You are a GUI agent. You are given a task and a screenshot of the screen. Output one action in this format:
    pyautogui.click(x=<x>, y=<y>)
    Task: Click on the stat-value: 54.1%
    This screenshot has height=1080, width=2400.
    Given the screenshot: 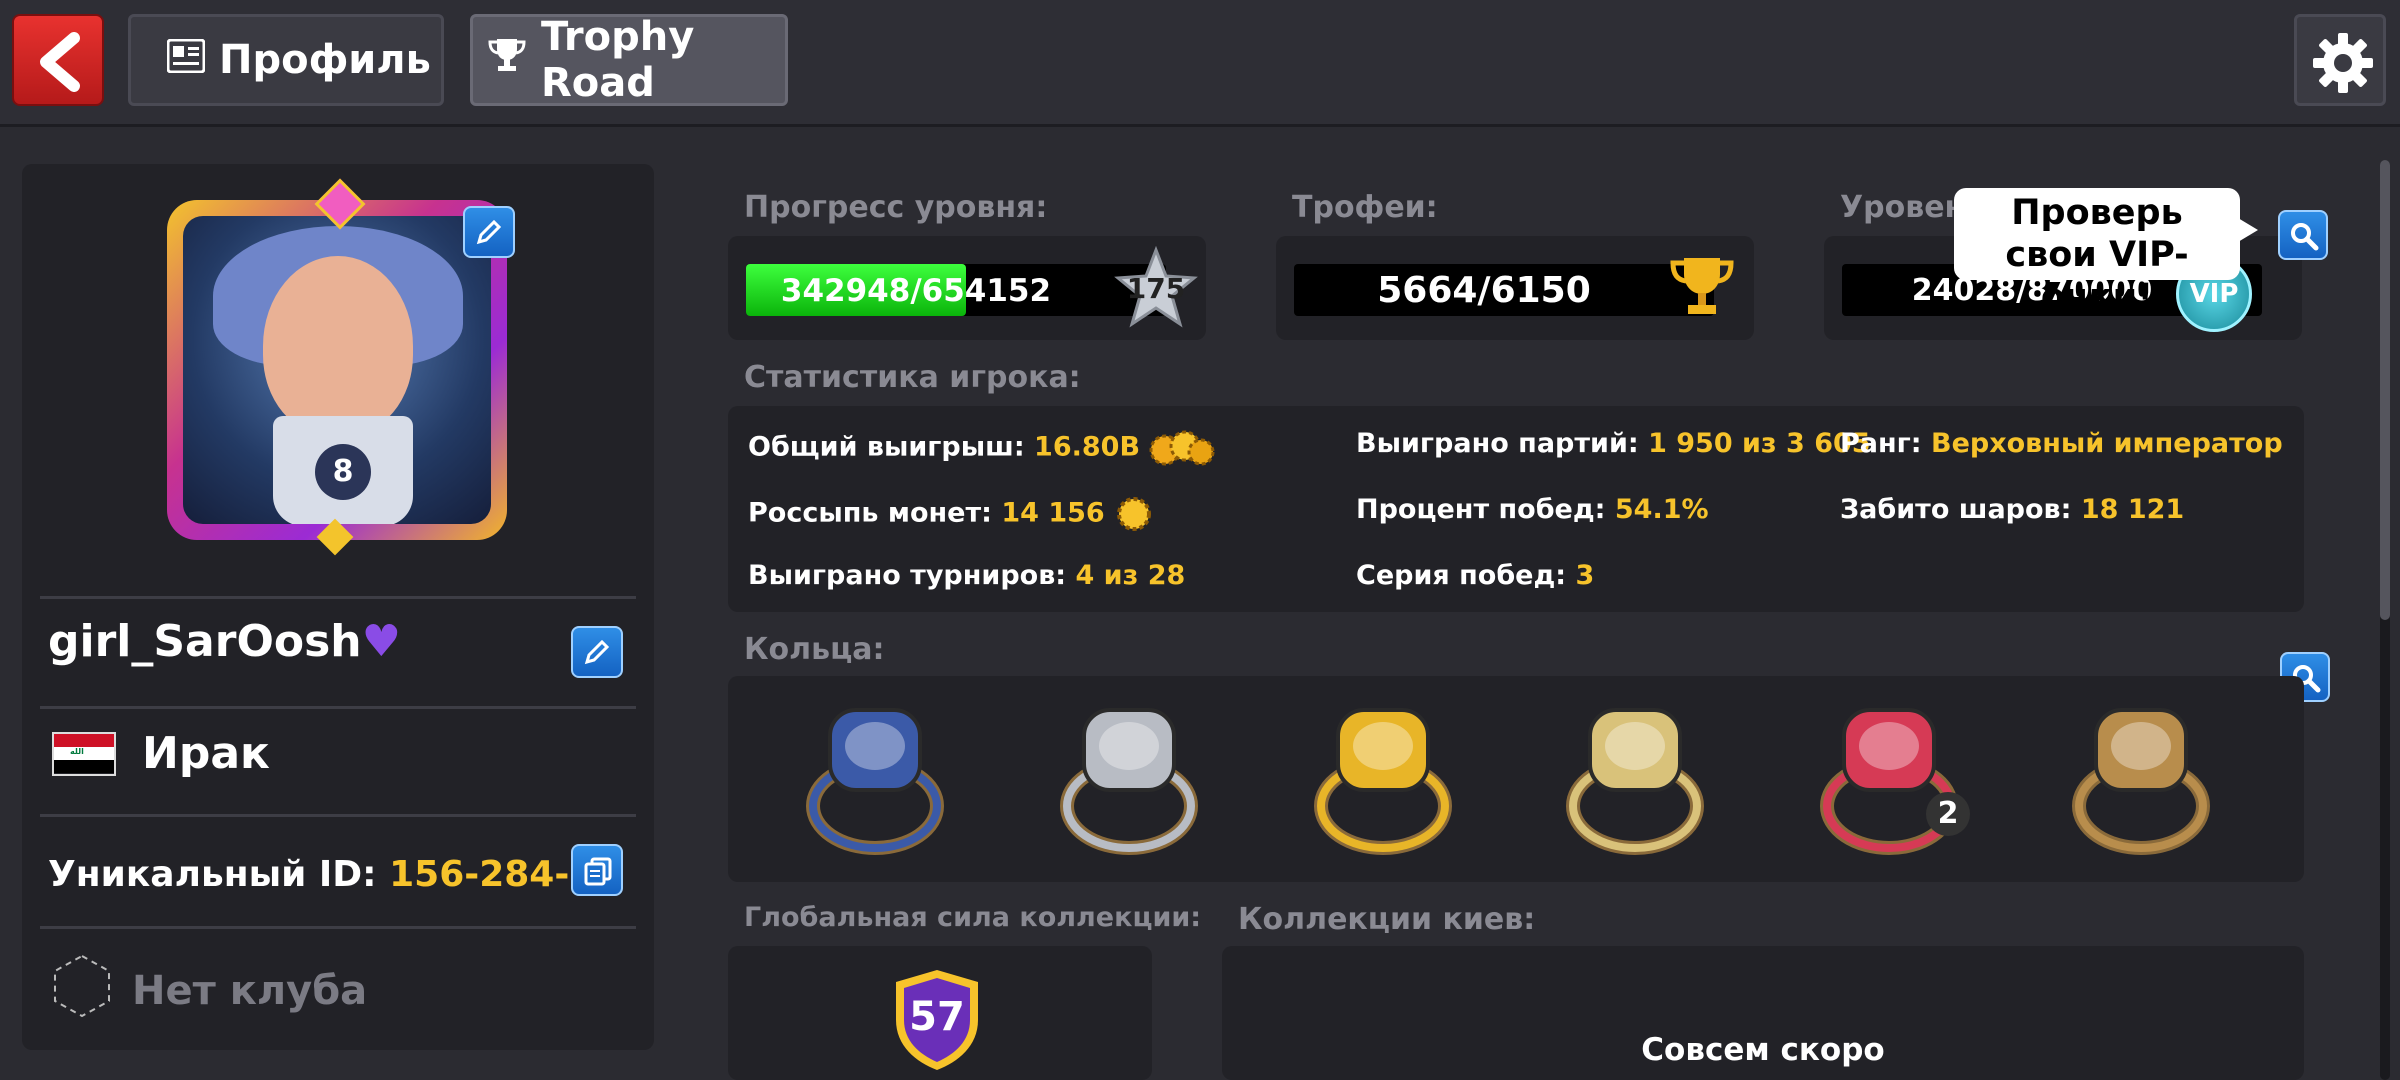 What is the action you would take?
    pyautogui.click(x=1661, y=509)
    